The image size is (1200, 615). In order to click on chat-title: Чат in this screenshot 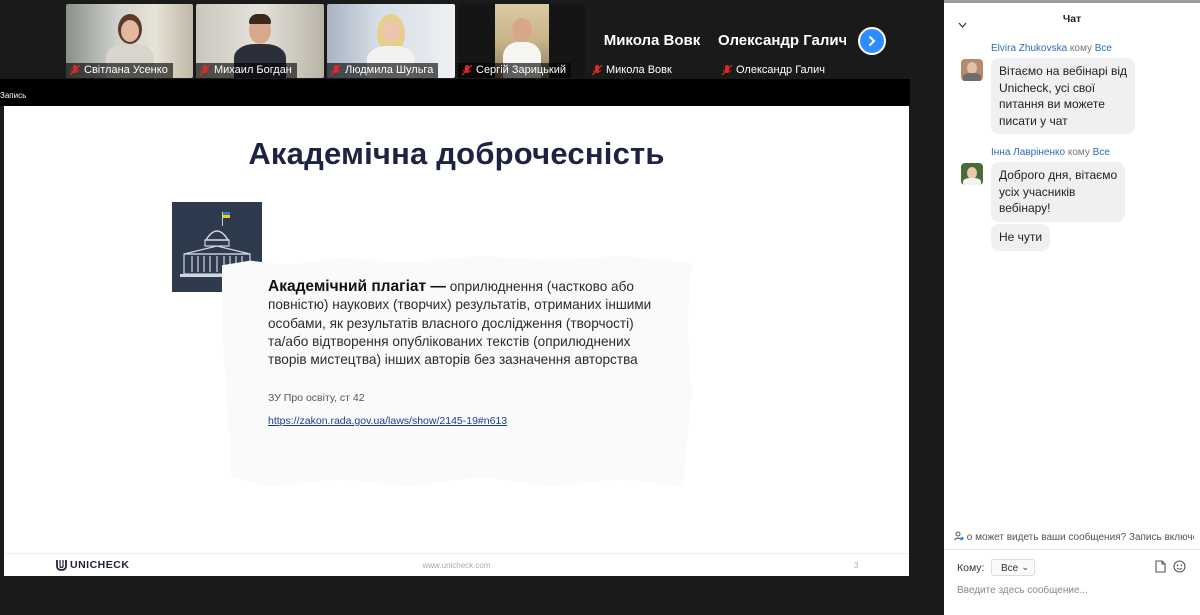, I will do `click(1072, 19)`.